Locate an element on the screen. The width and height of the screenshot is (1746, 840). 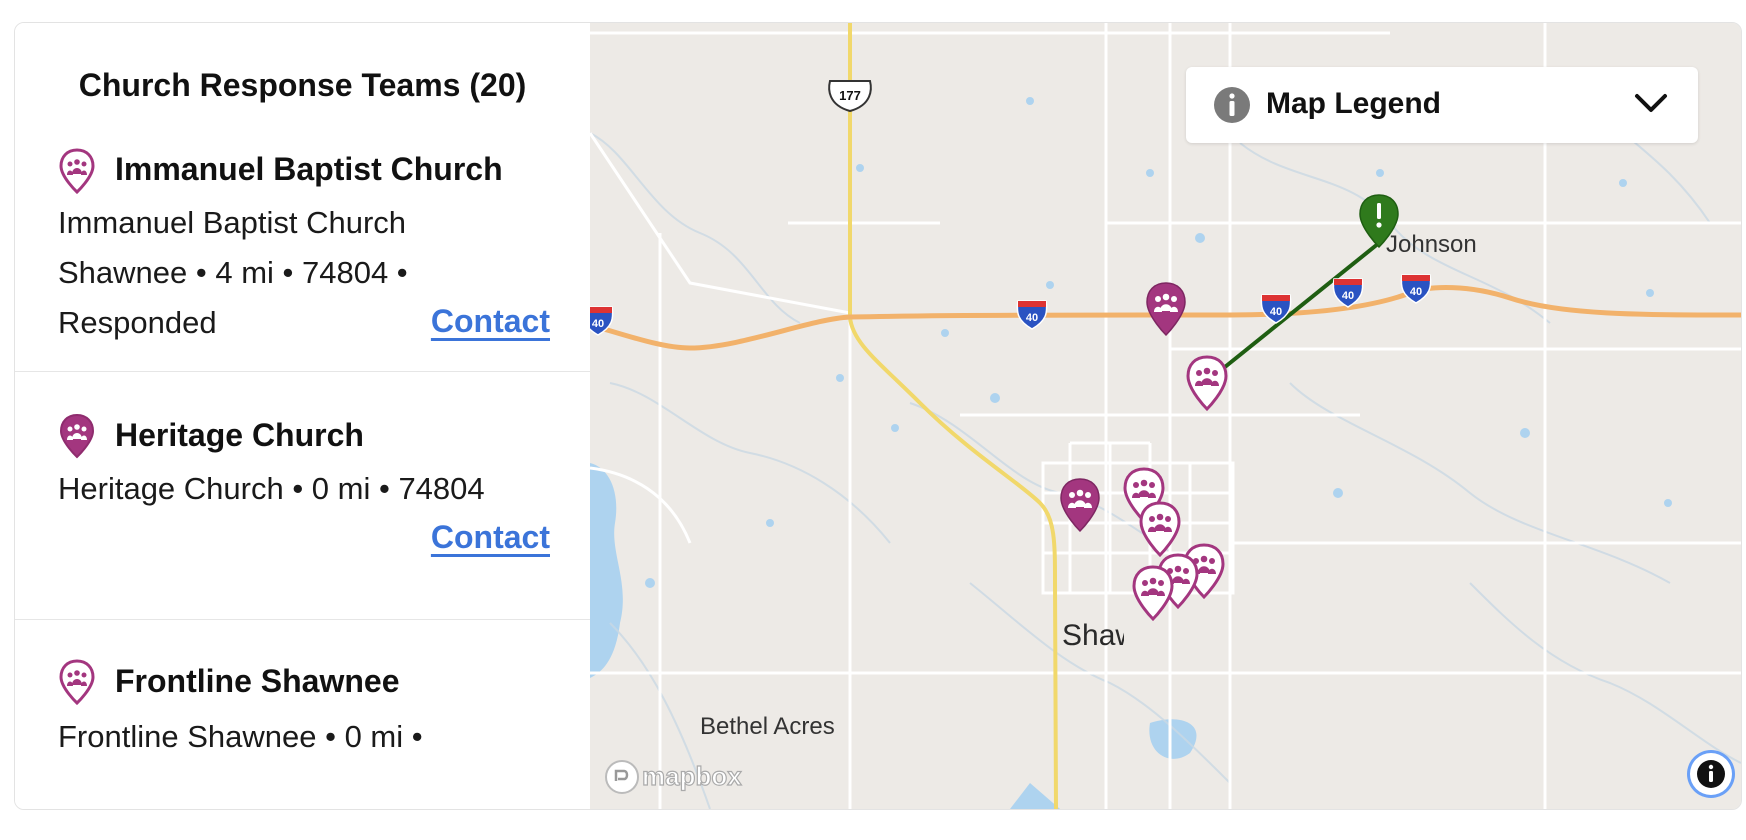
map-legend-toggle: Map Legend is located at coordinates (1442, 105).